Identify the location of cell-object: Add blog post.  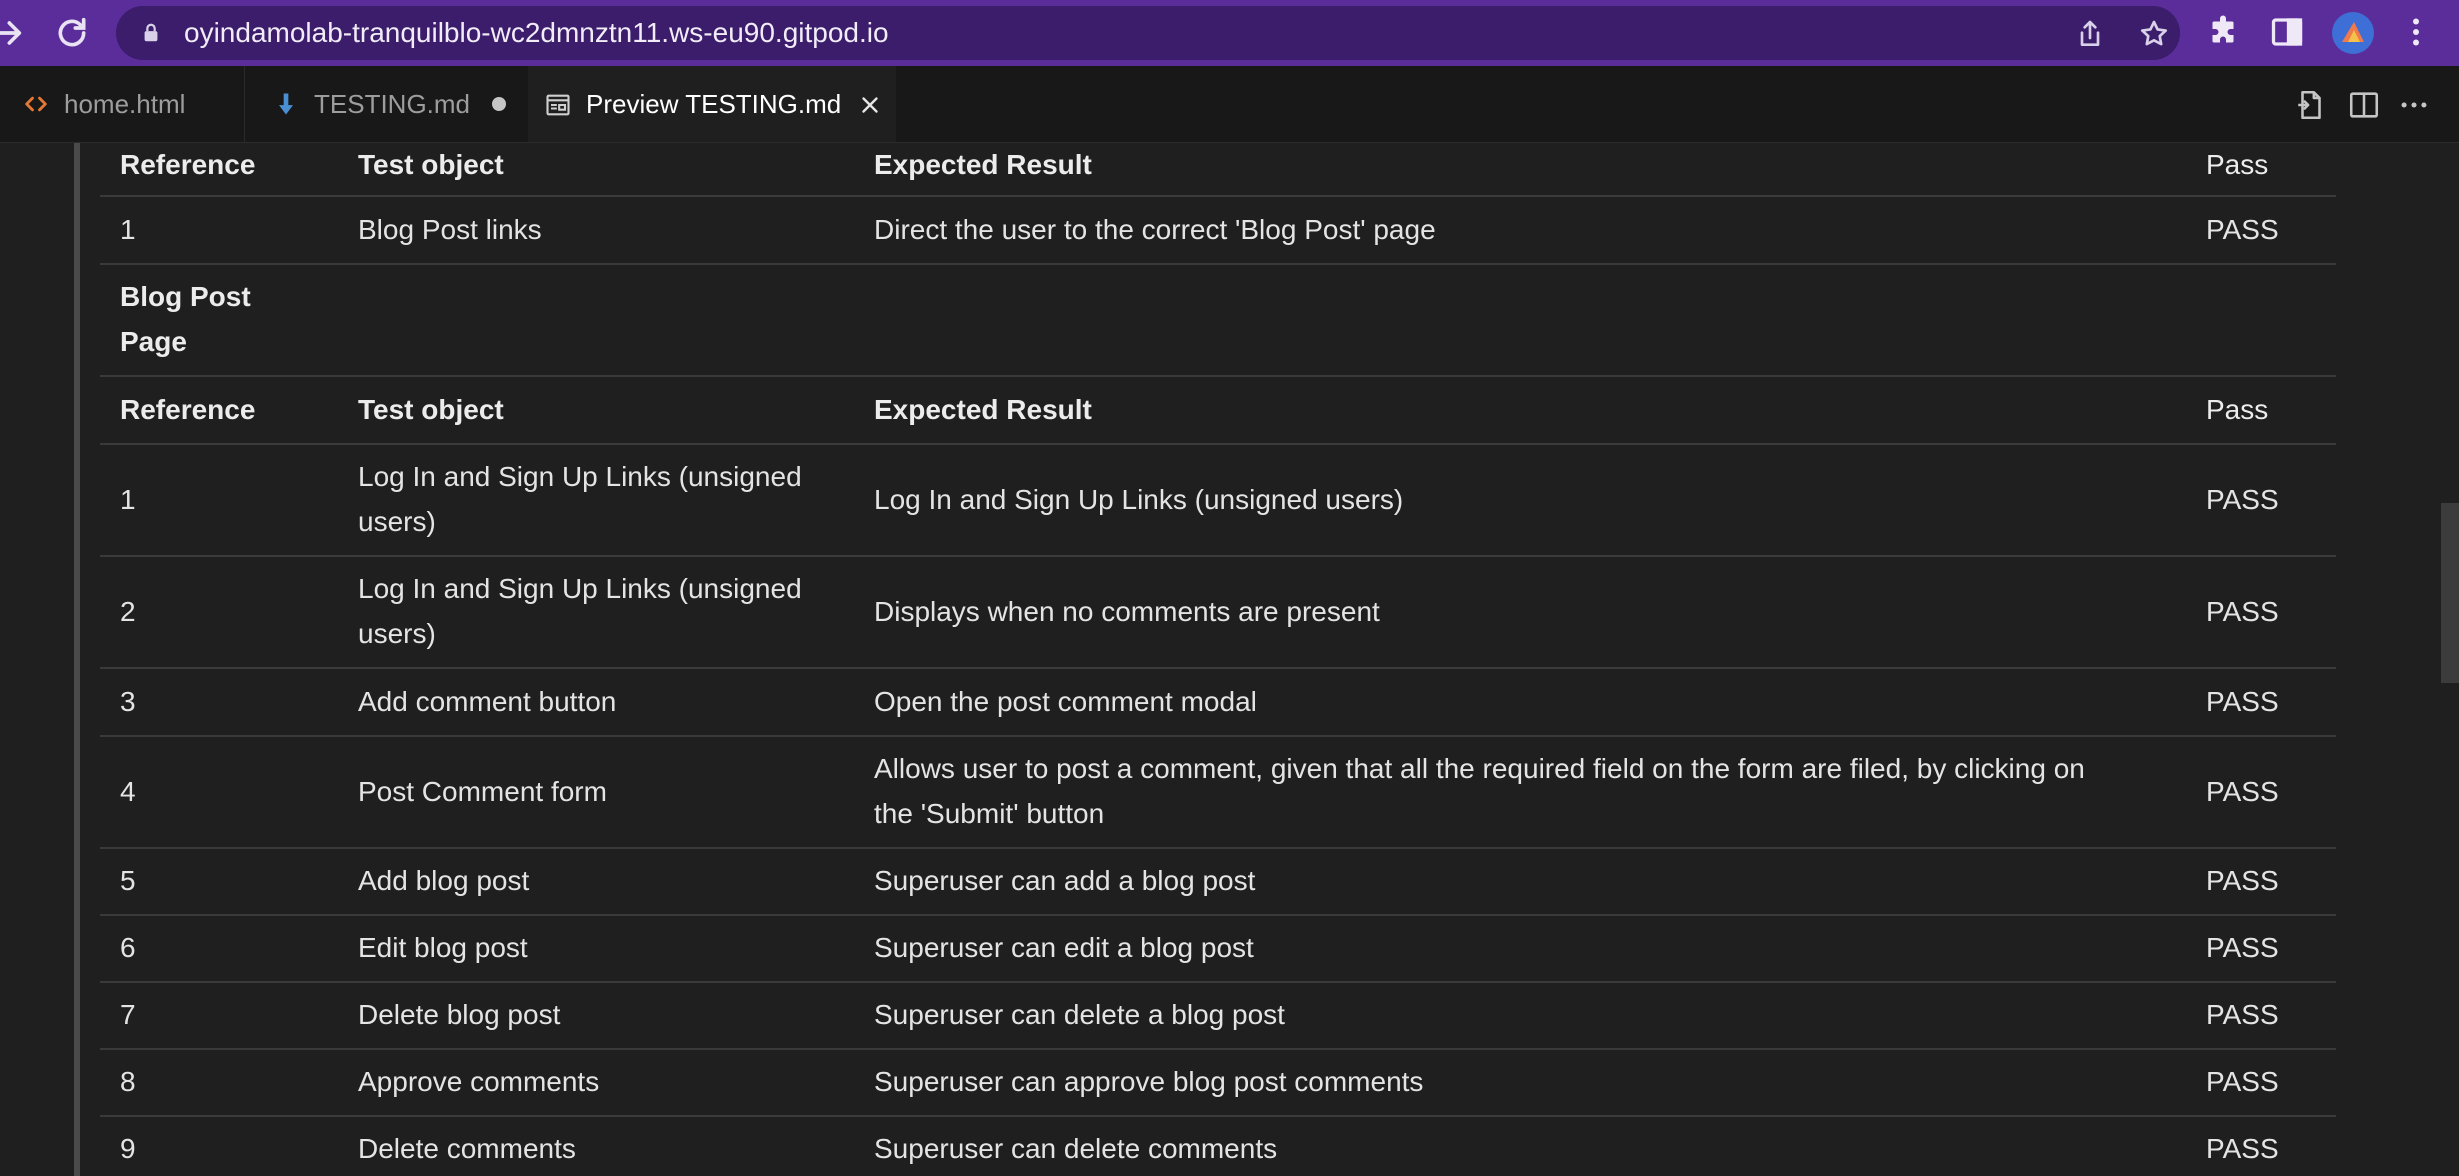
(444, 880).